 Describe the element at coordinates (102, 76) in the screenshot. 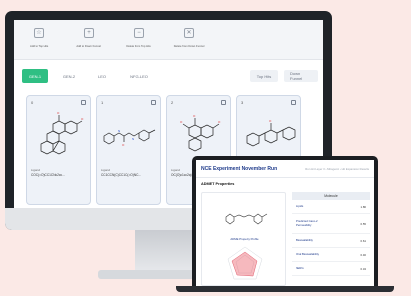

I see `tab-leo: LEO` at that location.